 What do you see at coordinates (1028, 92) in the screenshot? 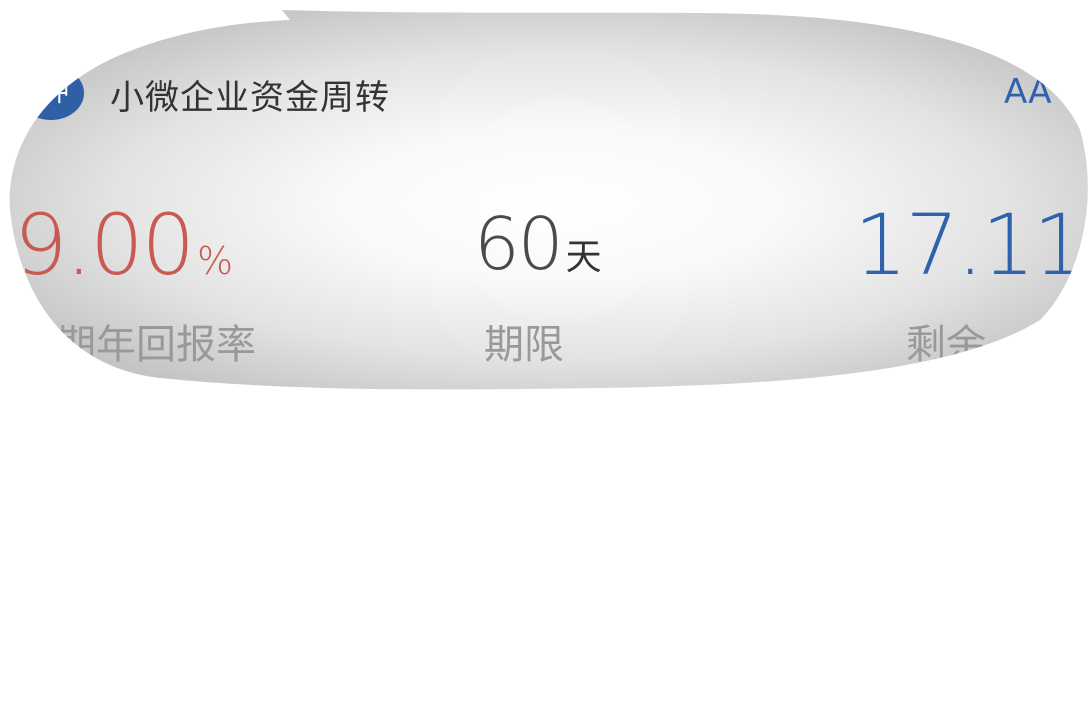
I see `rating-badge: AA` at bounding box center [1028, 92].